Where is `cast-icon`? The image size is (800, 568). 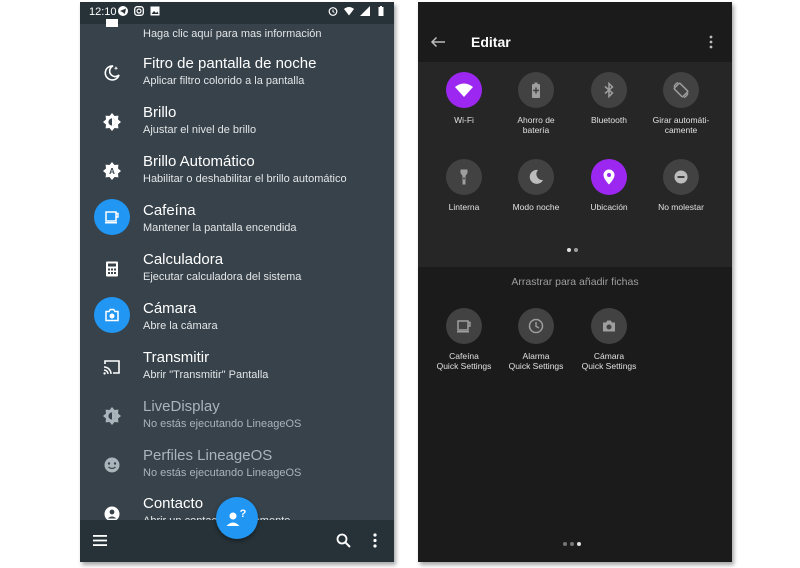
cast-icon is located at coordinates (112, 367).